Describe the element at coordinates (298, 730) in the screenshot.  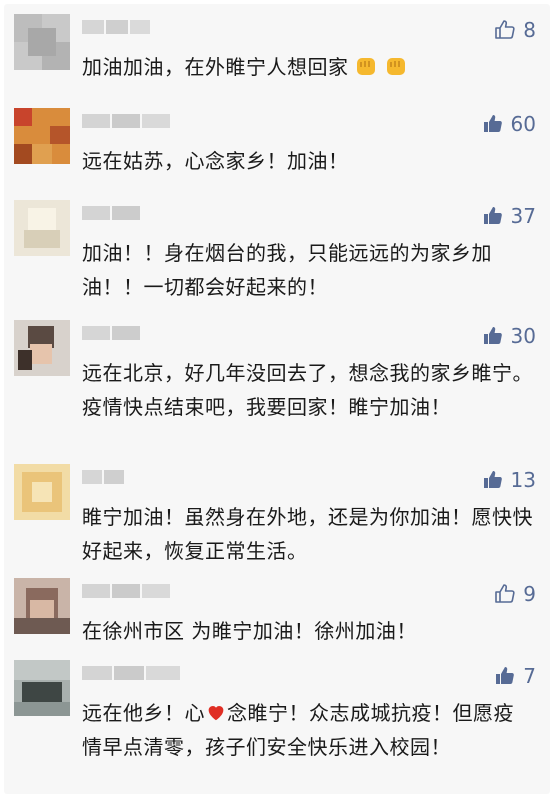
I see `comment-text: 远在他乡！心 念睢宁！众志成城抗疫！但愿疫情早点清零，孩子们安全快乐进入校园！` at that location.